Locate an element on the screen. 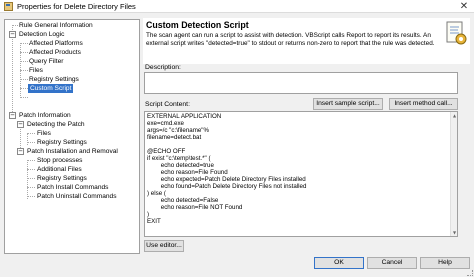 This screenshot has width=474, height=277. script-line: args=/c "c:\filename"% is located at coordinates (178, 130).